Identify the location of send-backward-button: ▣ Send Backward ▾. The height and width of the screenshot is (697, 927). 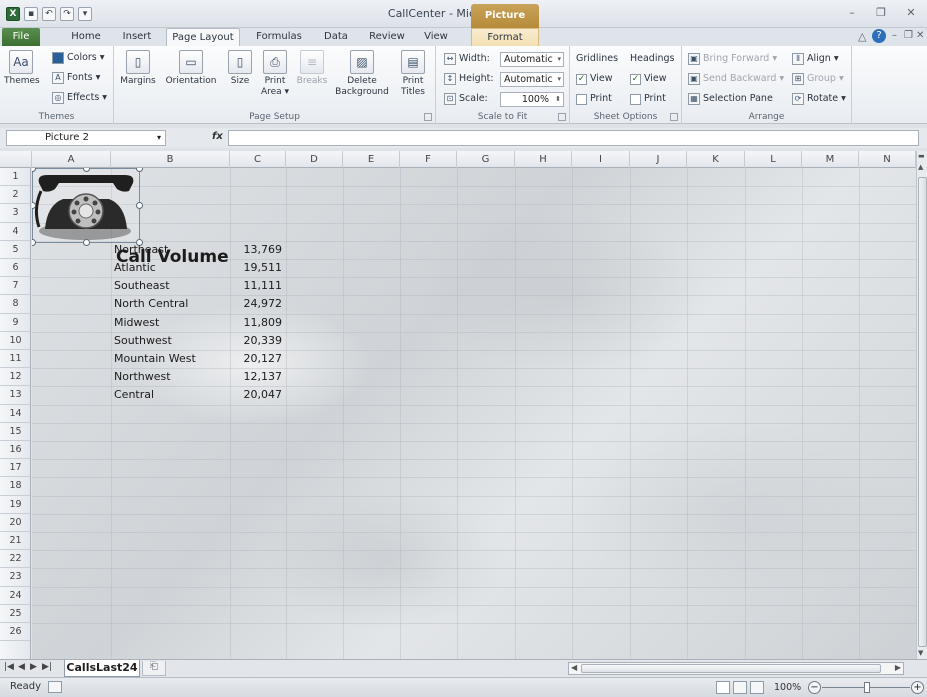
(736, 79).